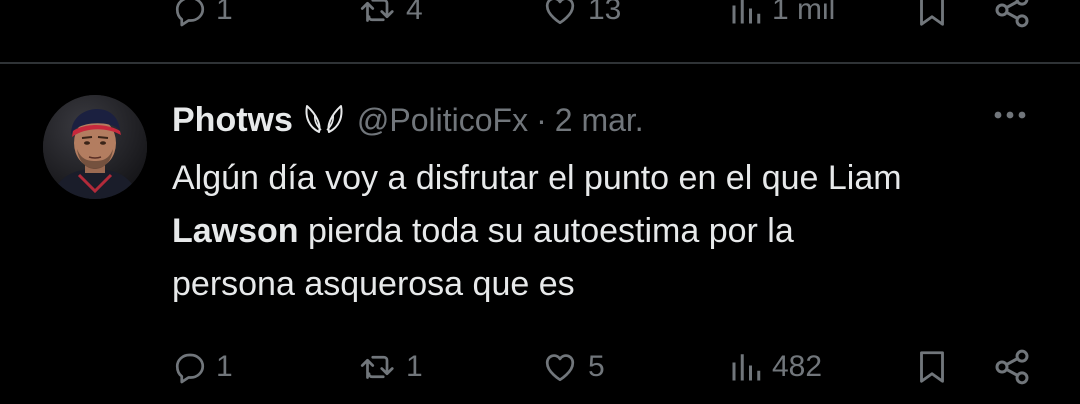  I want to click on tweet-actions: 1 1 5 482, so click(607, 367).